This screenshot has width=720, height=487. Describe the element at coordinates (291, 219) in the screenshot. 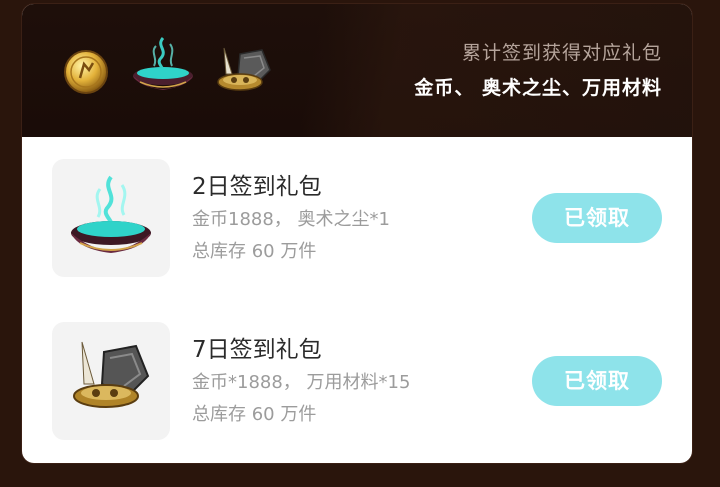

I see `gift-description: 金币1888， 奥术之尘*1` at that location.